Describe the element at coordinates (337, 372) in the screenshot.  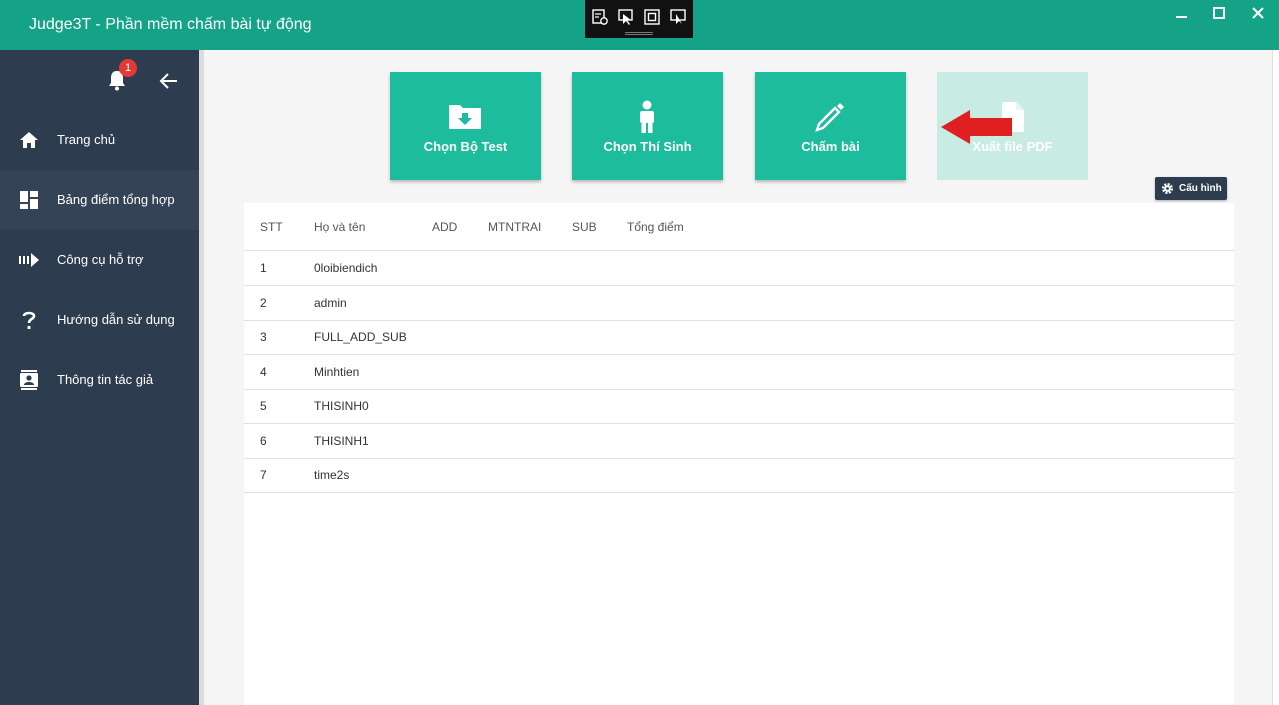
I see `cell-name: Minhtien` at that location.